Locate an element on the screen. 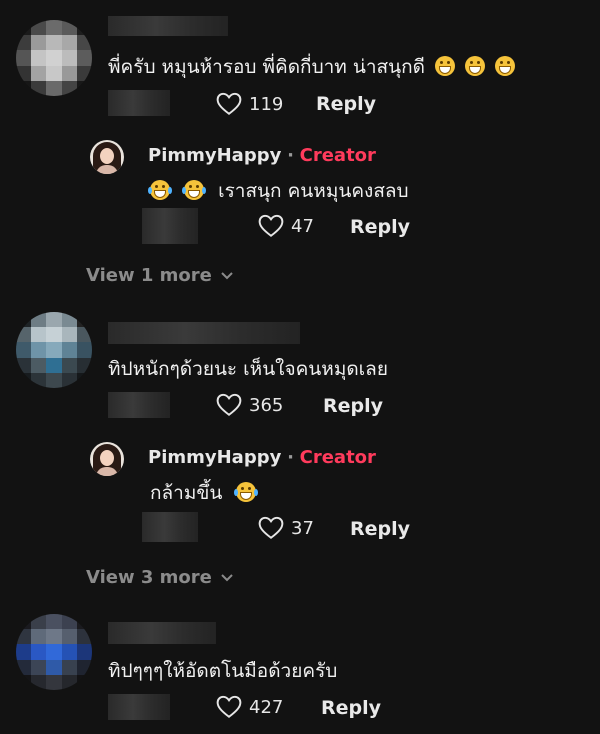 The height and width of the screenshot is (734, 600). like-button: 365 is located at coordinates (249, 405).